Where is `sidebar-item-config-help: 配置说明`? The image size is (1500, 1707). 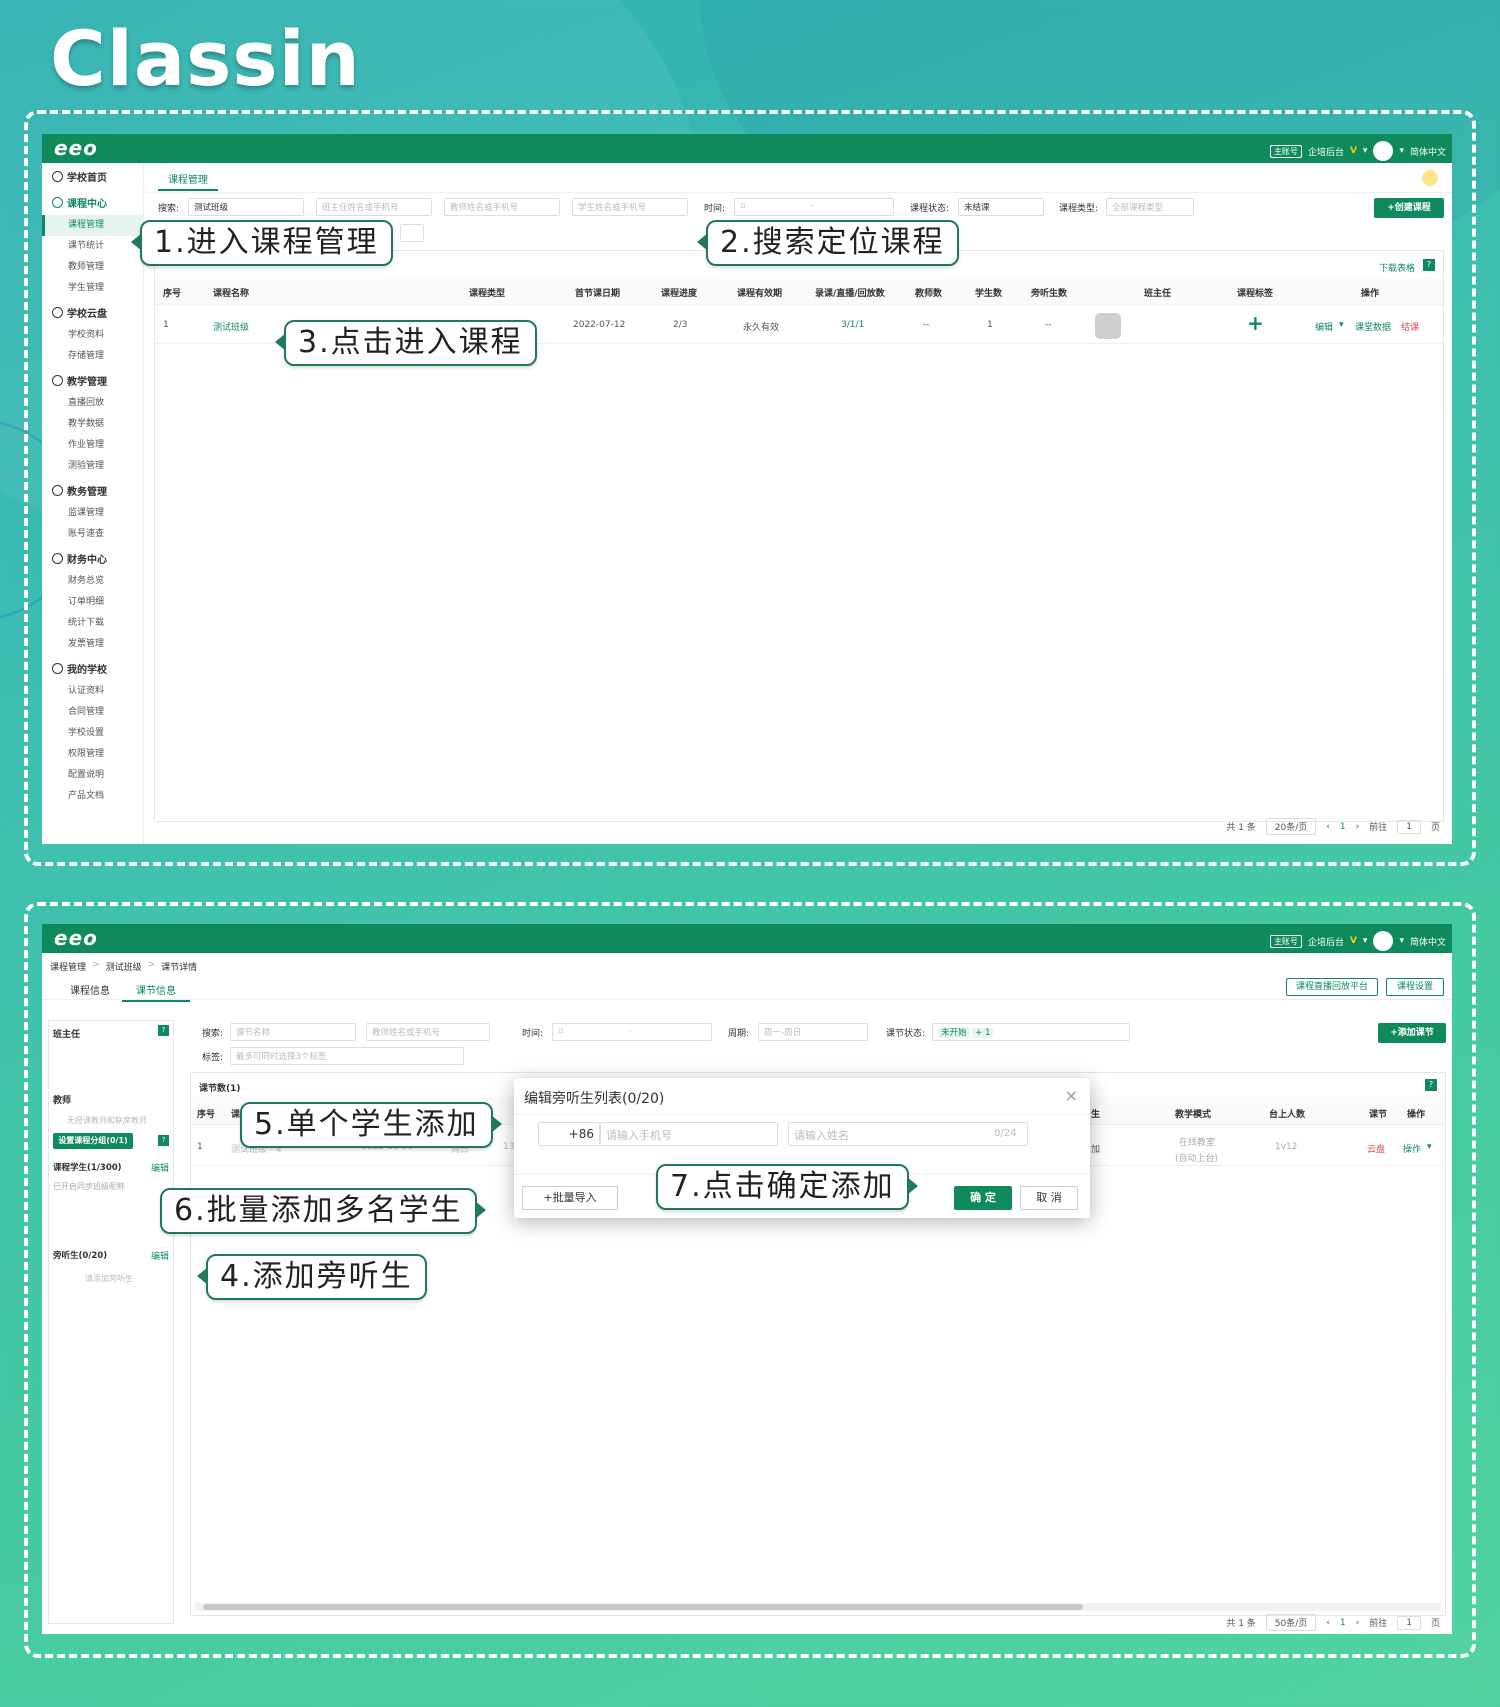
sidebar-item-config-help: 配置说明 is located at coordinates (92, 775).